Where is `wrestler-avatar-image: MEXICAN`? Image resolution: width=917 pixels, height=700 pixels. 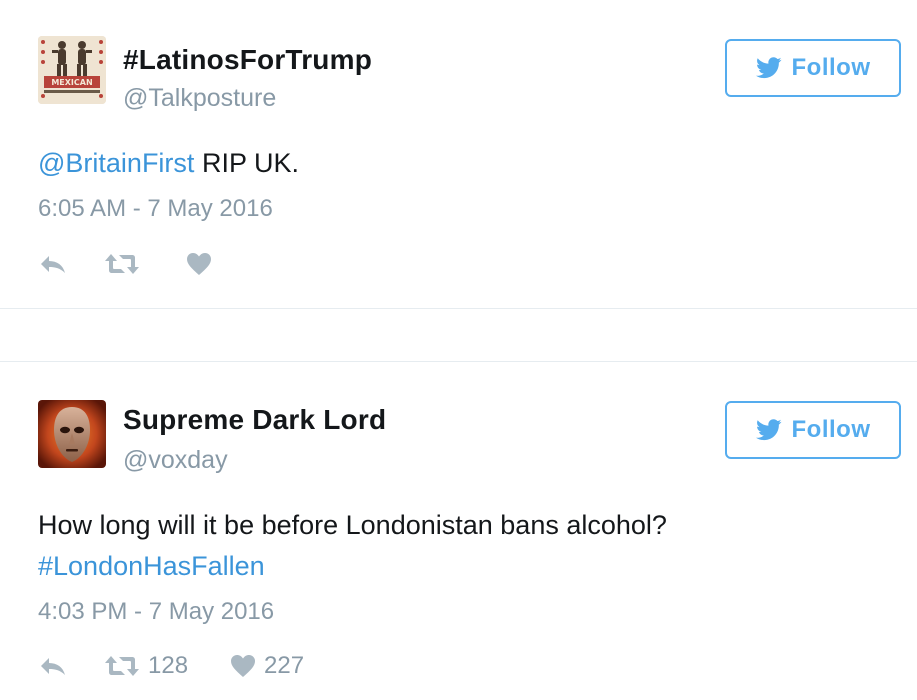
wrestler-avatar-image: MEXICAN is located at coordinates (72, 70).